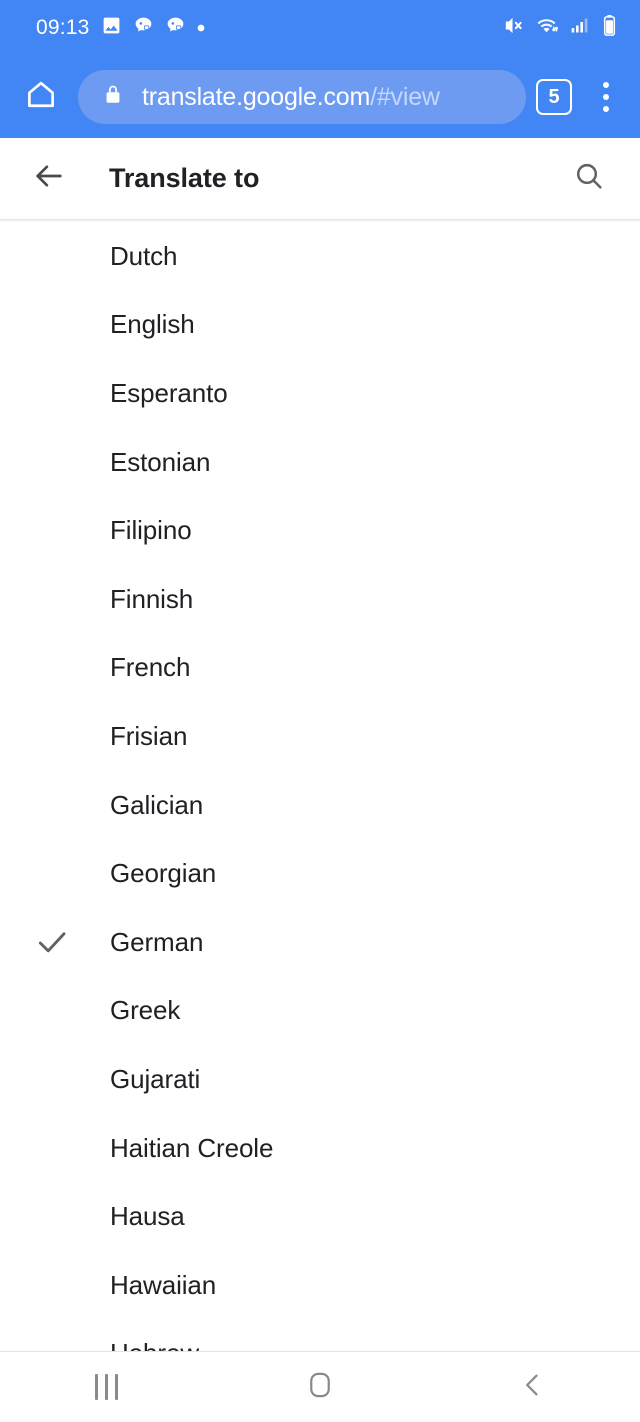 The height and width of the screenshot is (1422, 640). Describe the element at coordinates (320, 1216) in the screenshot. I see `language-list-item: Hausa` at that location.